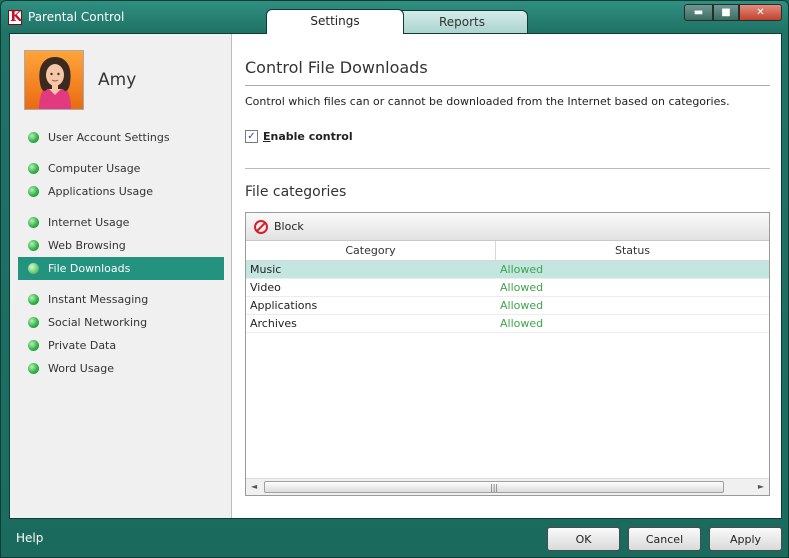 The width and height of the screenshot is (789, 558). Describe the element at coordinates (289, 226) in the screenshot. I see `block-label: Block` at that location.